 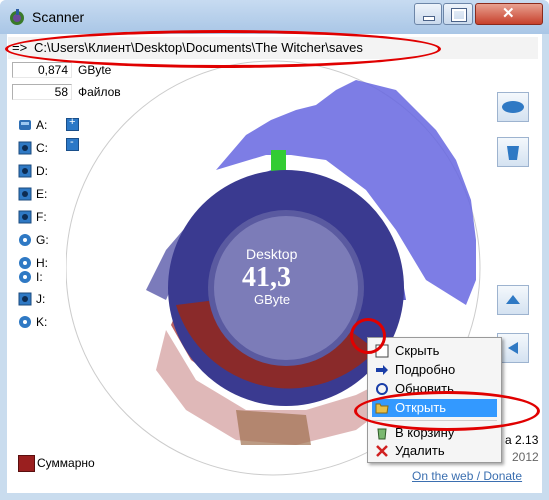 What do you see at coordinates (25, 125) in the screenshot?
I see `floppy-drive-icon` at bounding box center [25, 125].